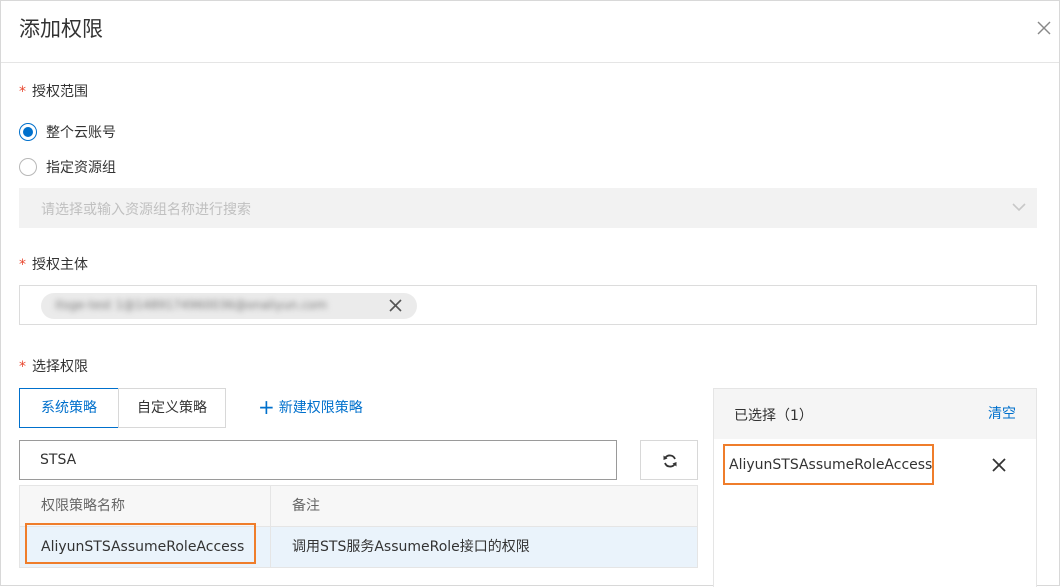  What do you see at coordinates (395, 305) in the screenshot?
I see `remove-tag-icon` at bounding box center [395, 305].